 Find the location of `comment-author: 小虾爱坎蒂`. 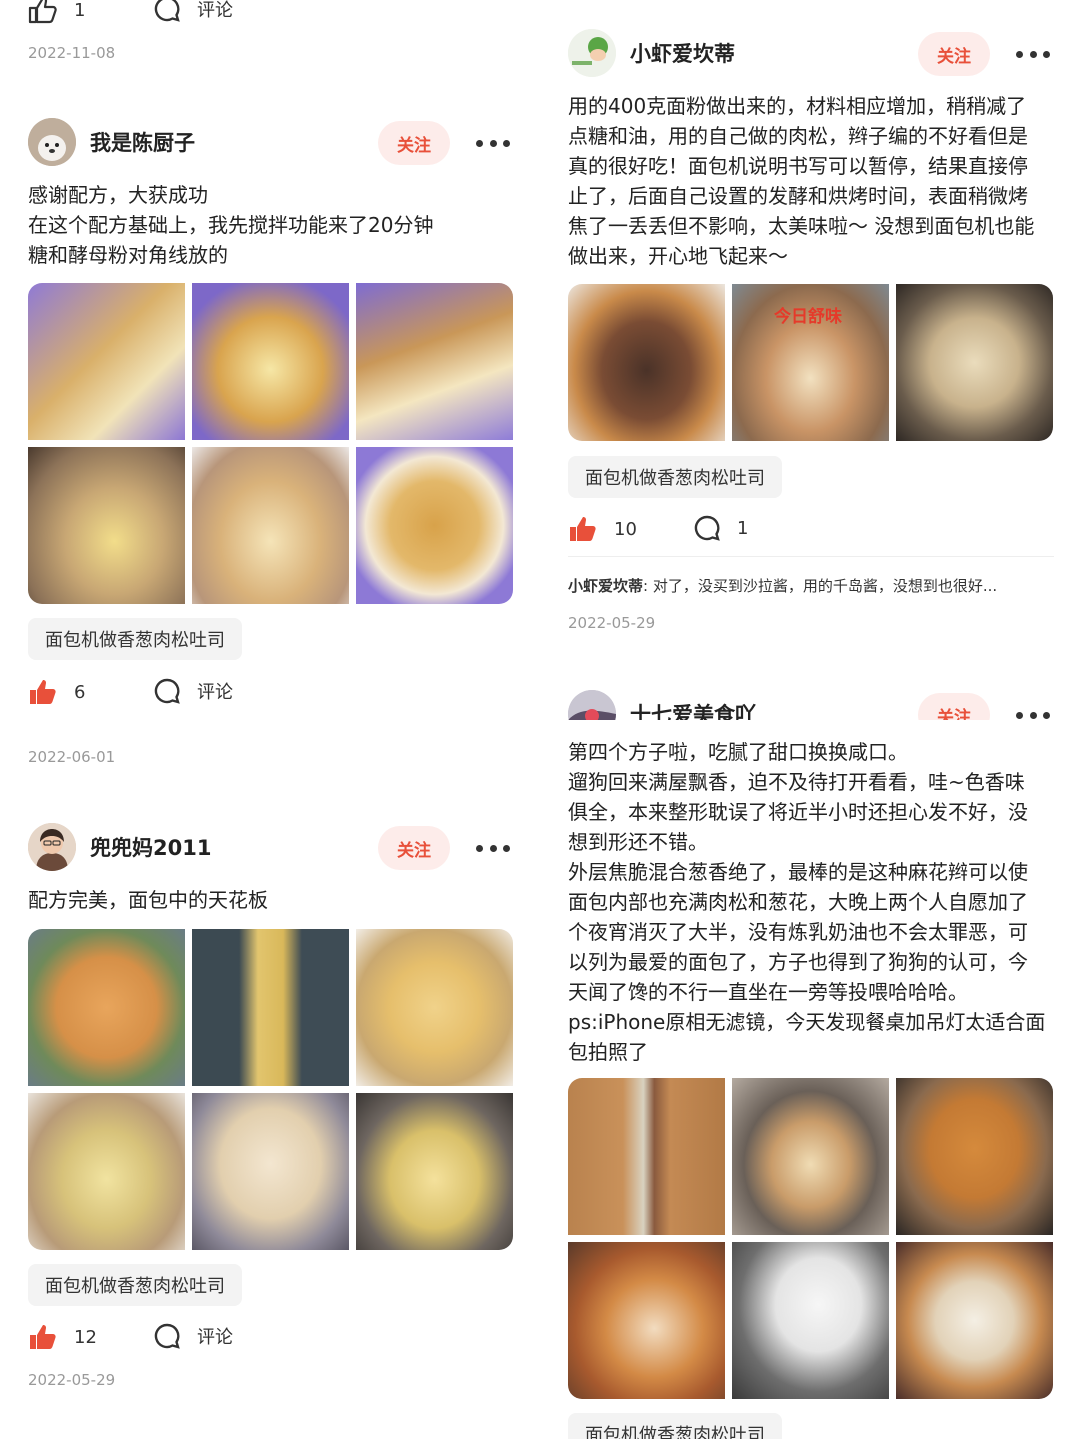

comment-author: 小虾爱坎蒂 is located at coordinates (606, 586).